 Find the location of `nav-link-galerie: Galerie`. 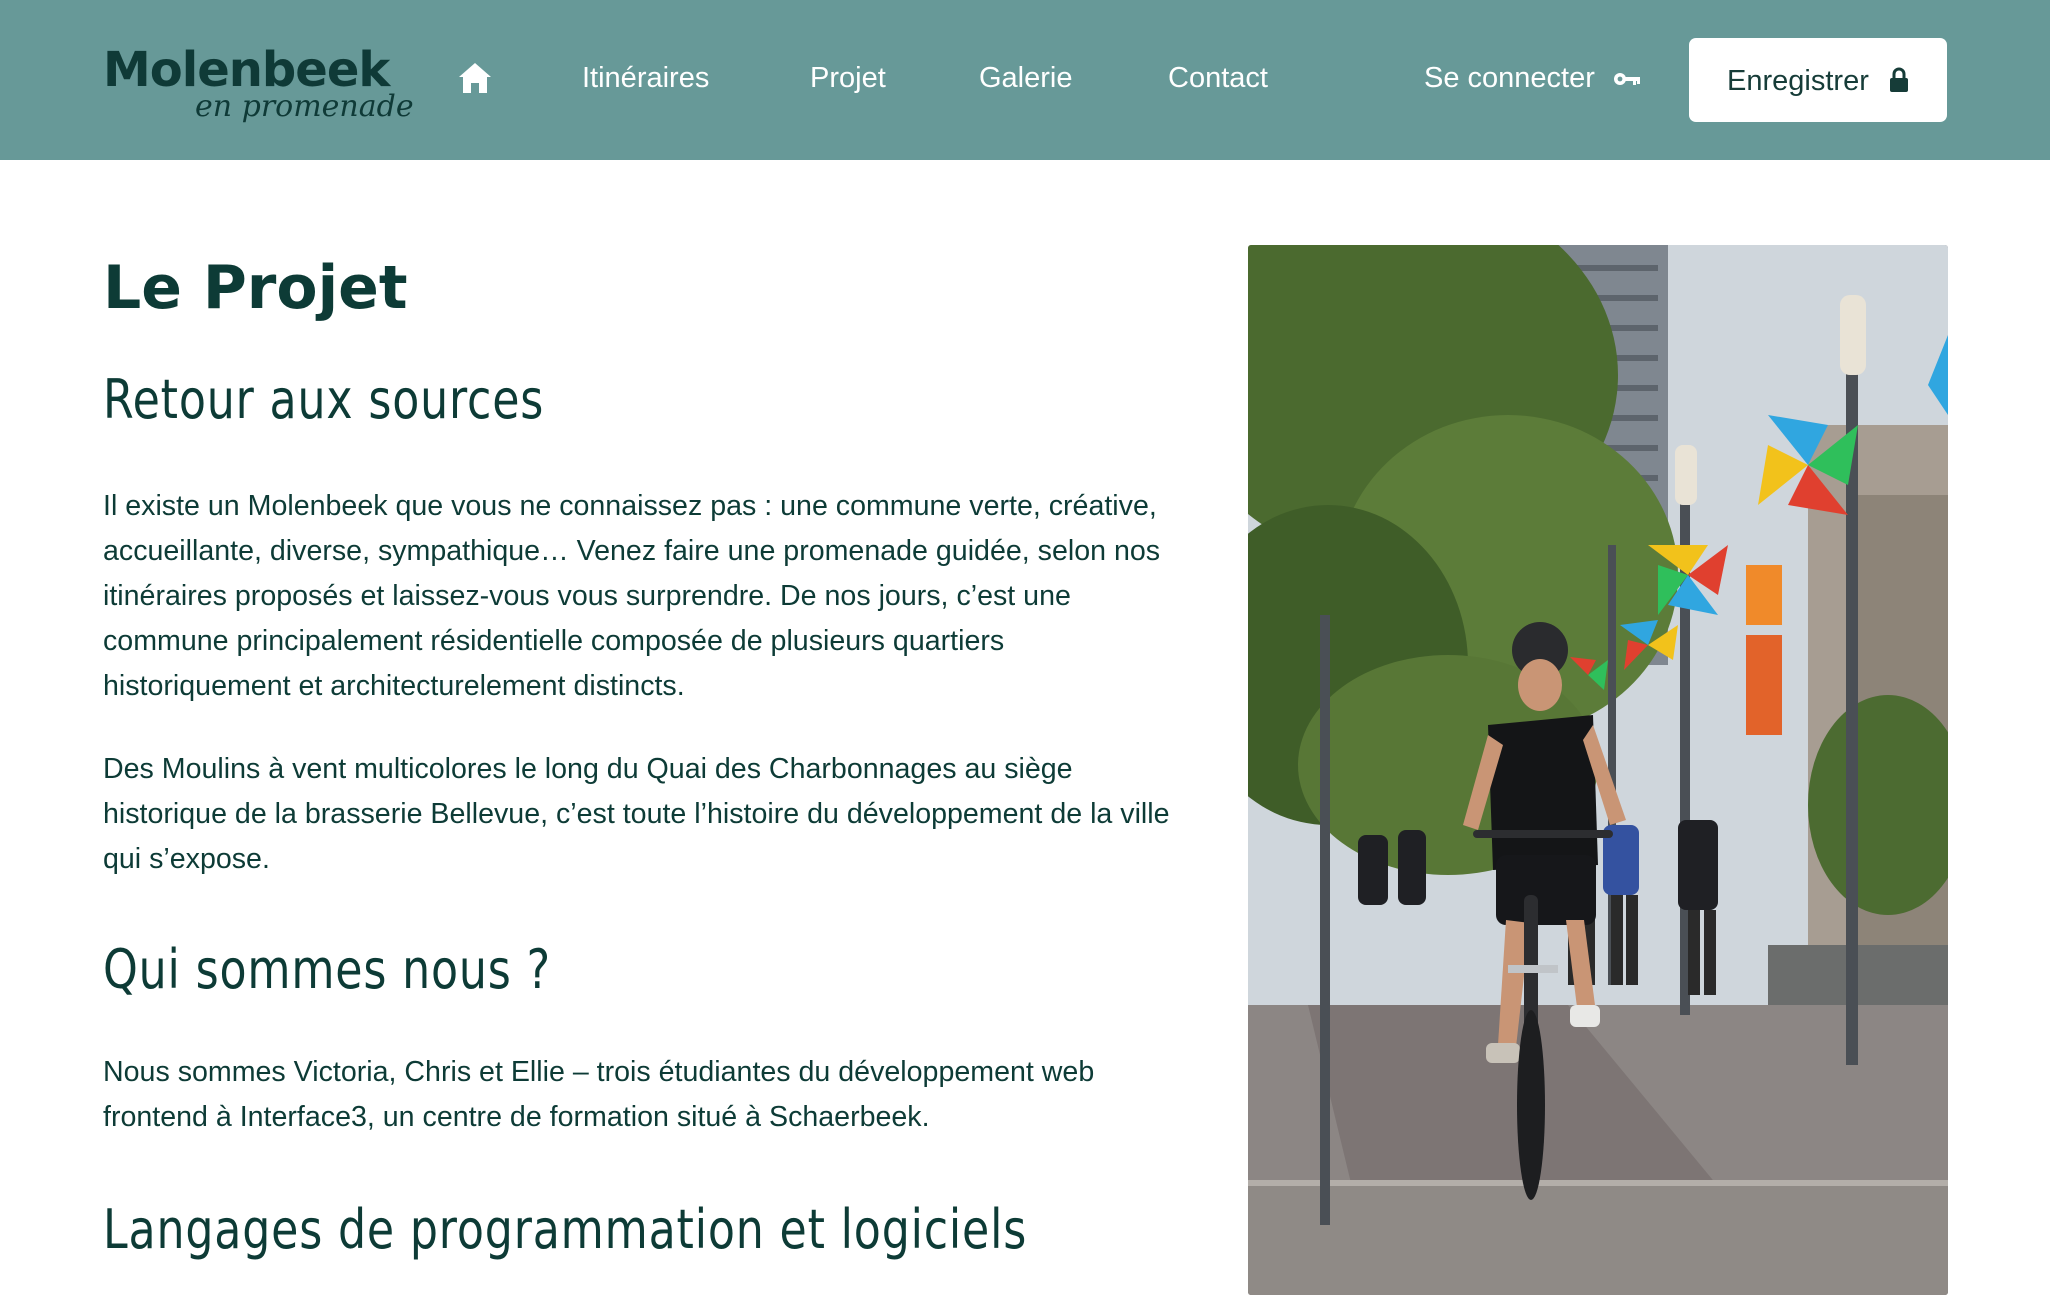

nav-link-galerie: Galerie is located at coordinates (1026, 78).